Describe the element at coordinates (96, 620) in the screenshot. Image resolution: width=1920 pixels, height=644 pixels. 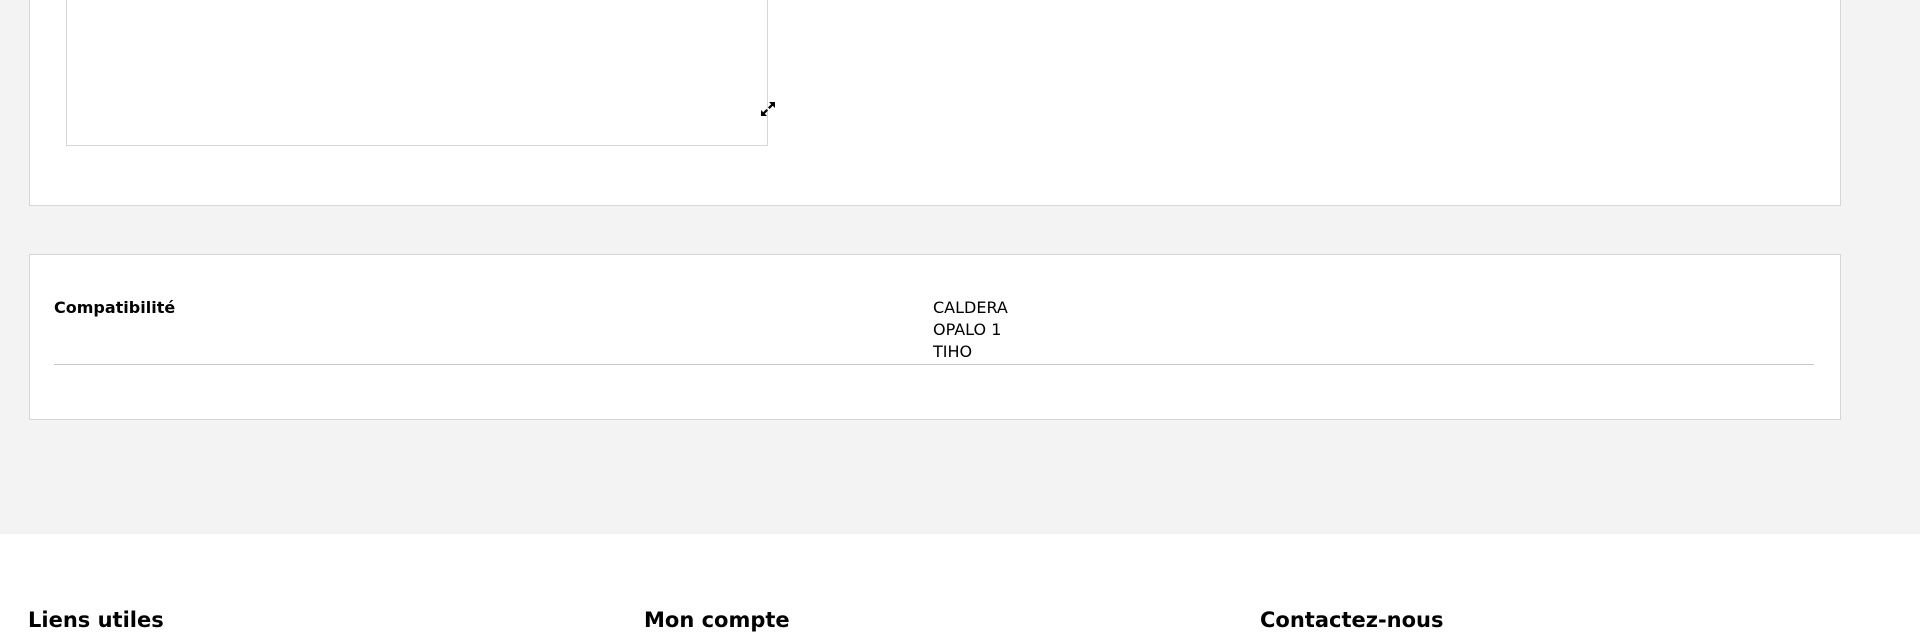
I see `footer-heading-useful-links: Liens utiles` at that location.